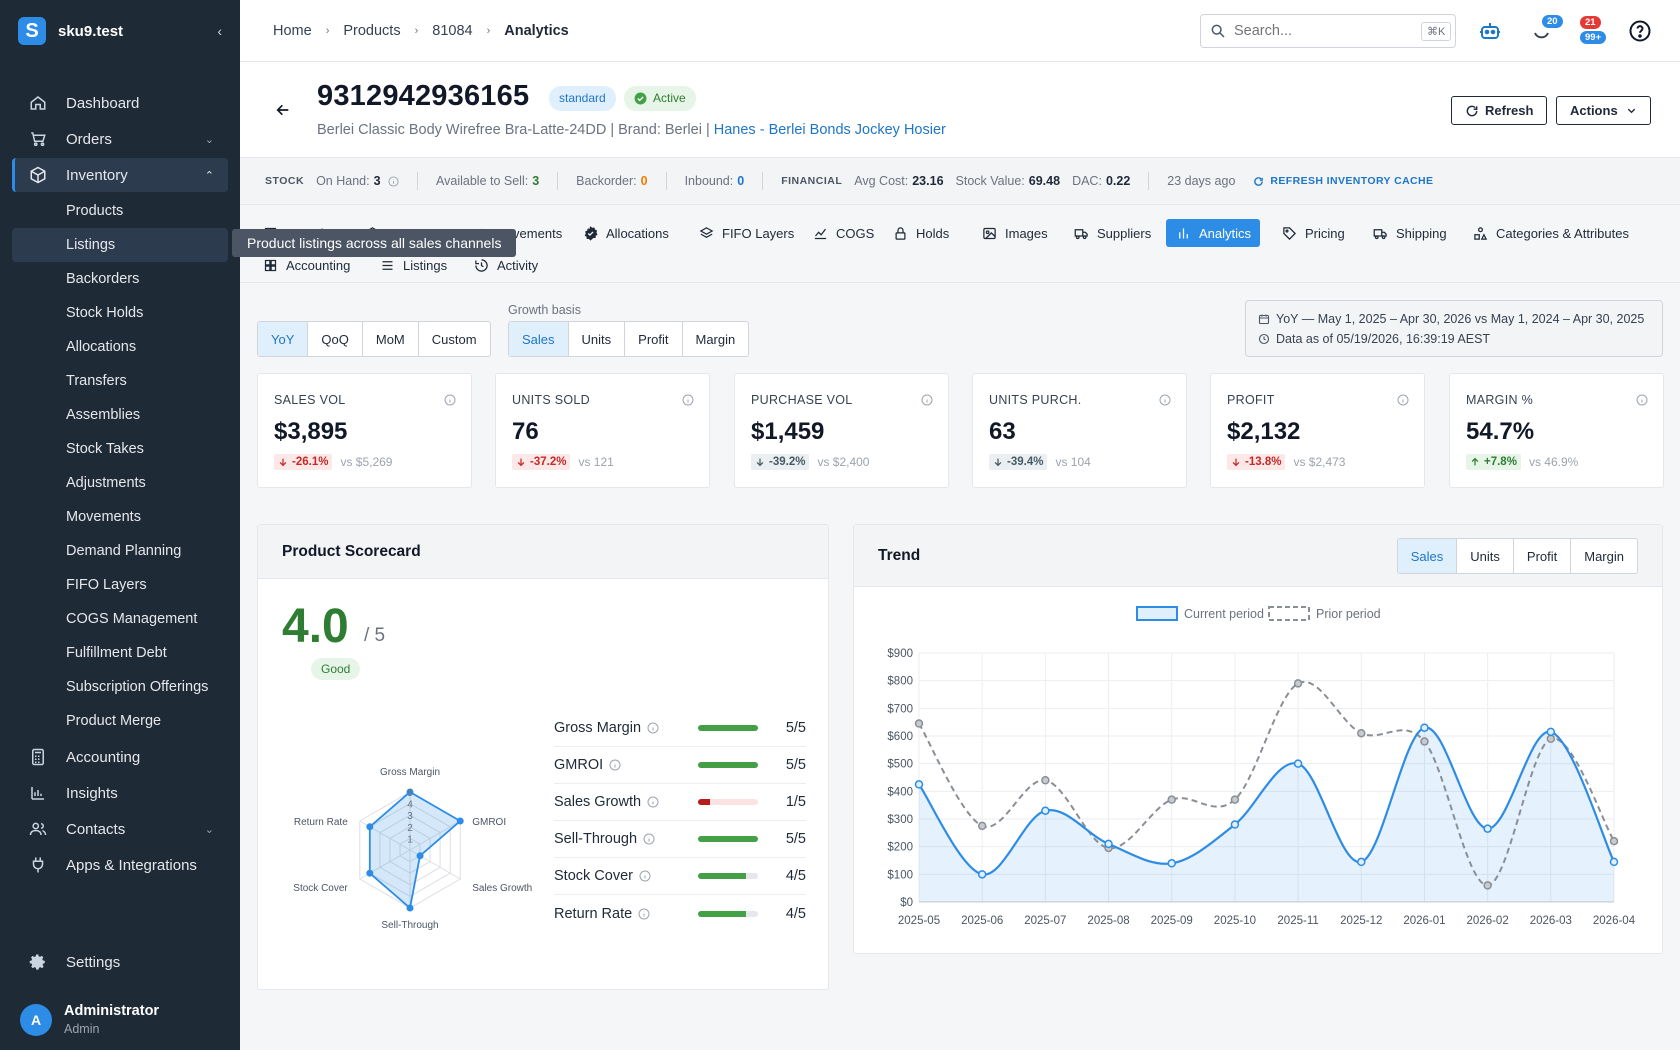 Image resolution: width=1680 pixels, height=1050 pixels. What do you see at coordinates (120, 103) in the screenshot?
I see `nav-dashboard: Dashboard` at bounding box center [120, 103].